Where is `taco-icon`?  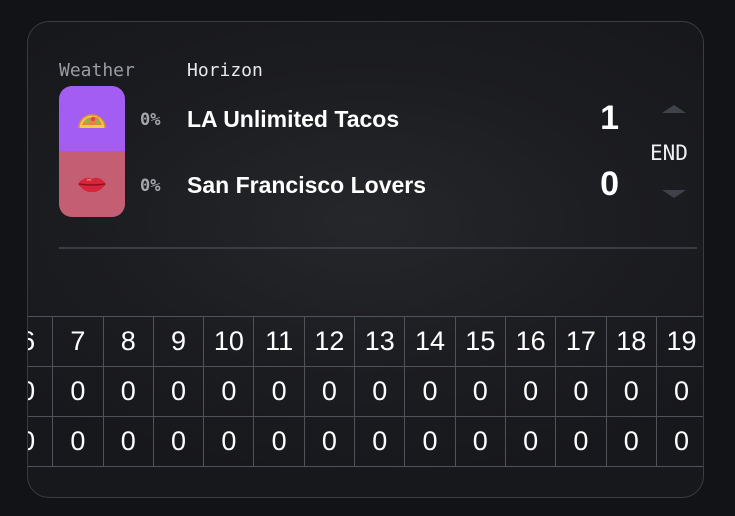 taco-icon is located at coordinates (92, 120).